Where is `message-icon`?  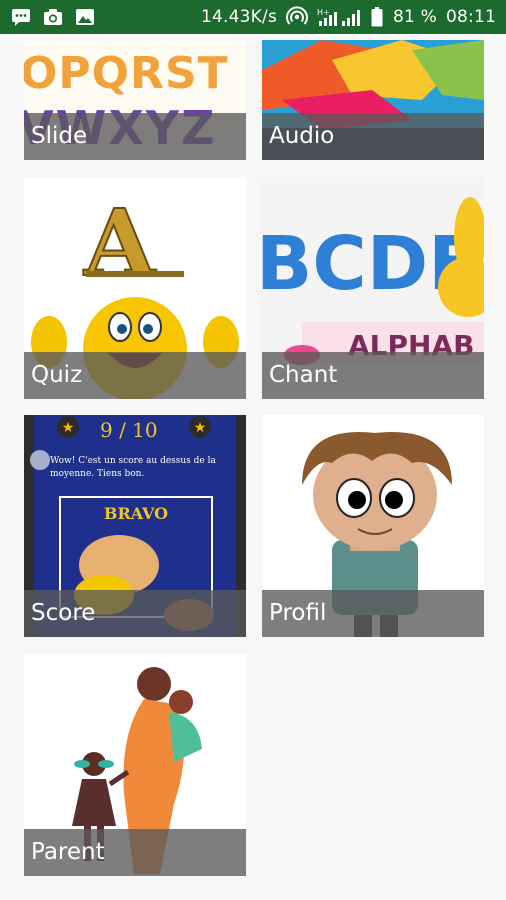
message-icon is located at coordinates (21, 17).